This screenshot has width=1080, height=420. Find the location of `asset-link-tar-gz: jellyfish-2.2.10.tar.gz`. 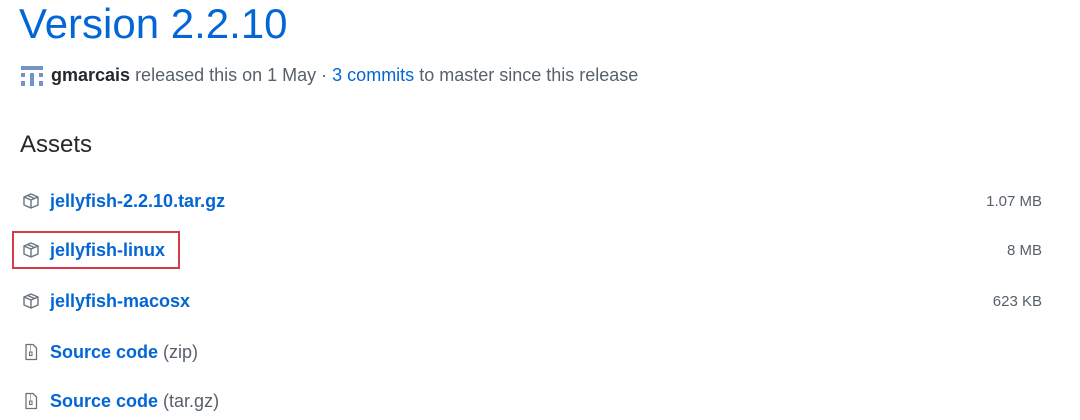

asset-link-tar-gz: jellyfish-2.2.10.tar.gz is located at coordinates (126, 201).